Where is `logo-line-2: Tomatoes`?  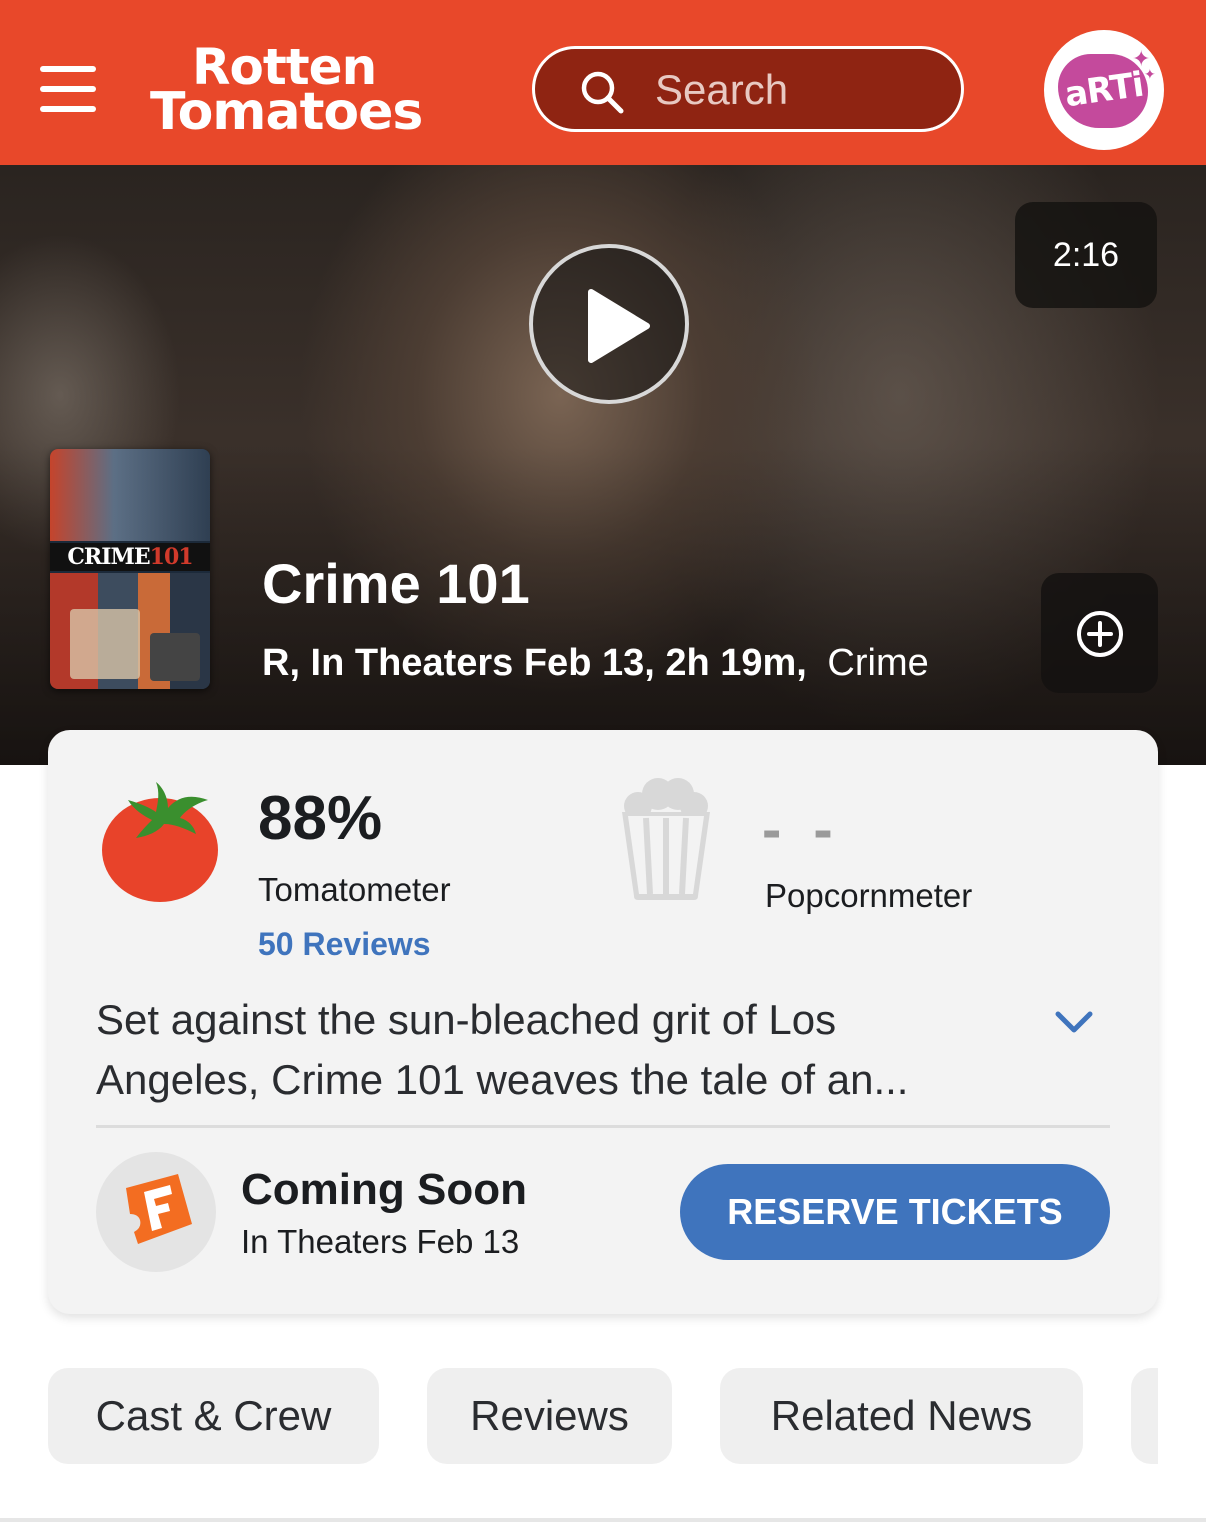 logo-line-2: Tomatoes is located at coordinates (286, 112).